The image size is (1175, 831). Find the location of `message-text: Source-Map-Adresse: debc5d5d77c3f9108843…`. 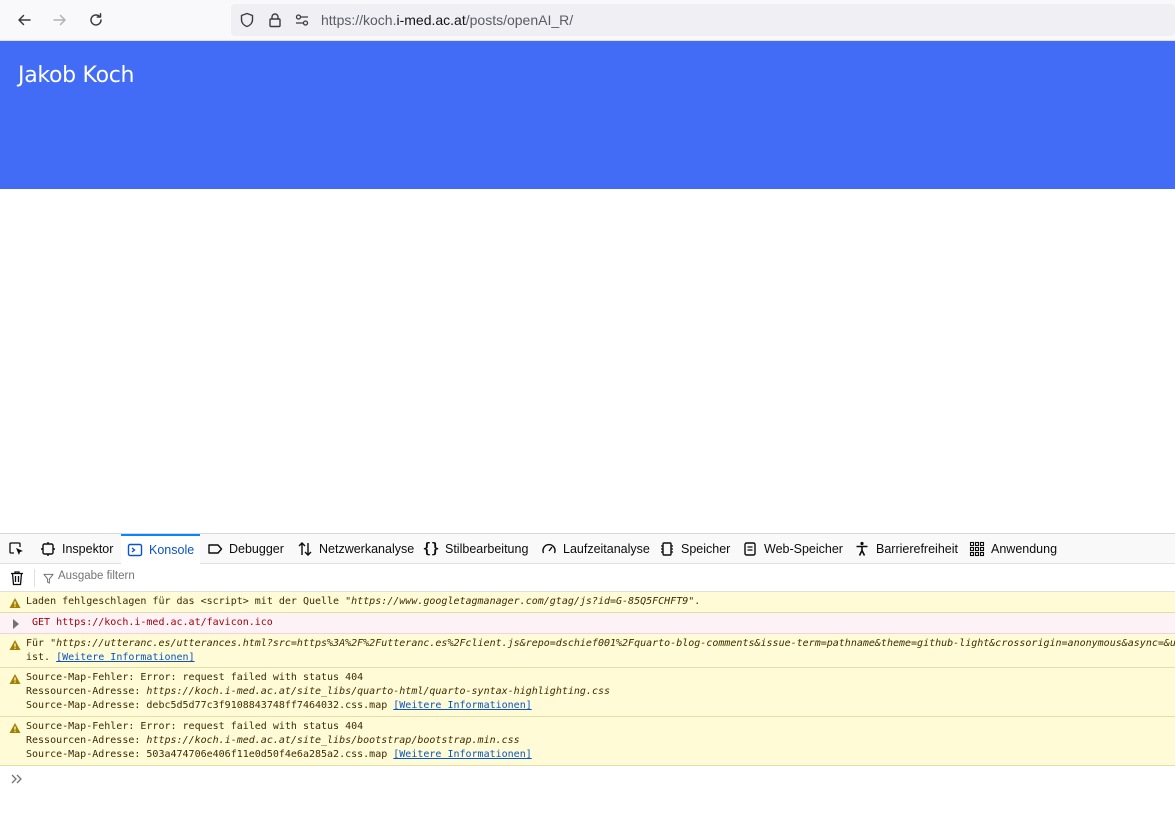

message-text: Source-Map-Adresse: debc5d5d77c3f9108843… is located at coordinates (587, 706).